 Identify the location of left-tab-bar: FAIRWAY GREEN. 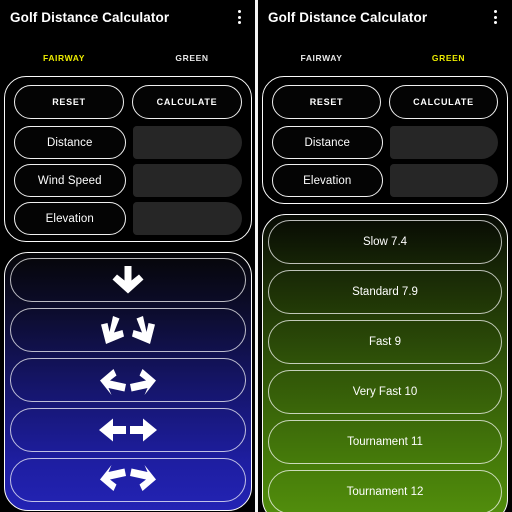
(128, 58).